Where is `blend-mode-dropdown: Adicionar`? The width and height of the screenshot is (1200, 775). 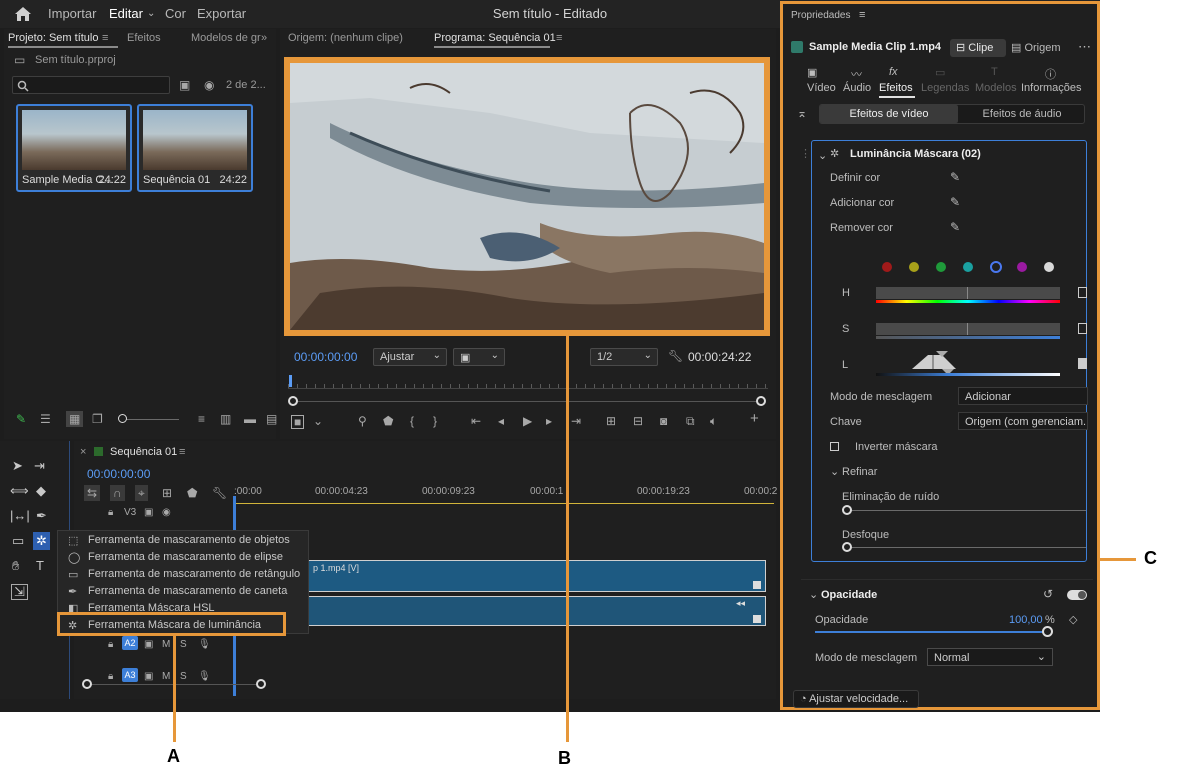 blend-mode-dropdown: Adicionar is located at coordinates (1023, 396).